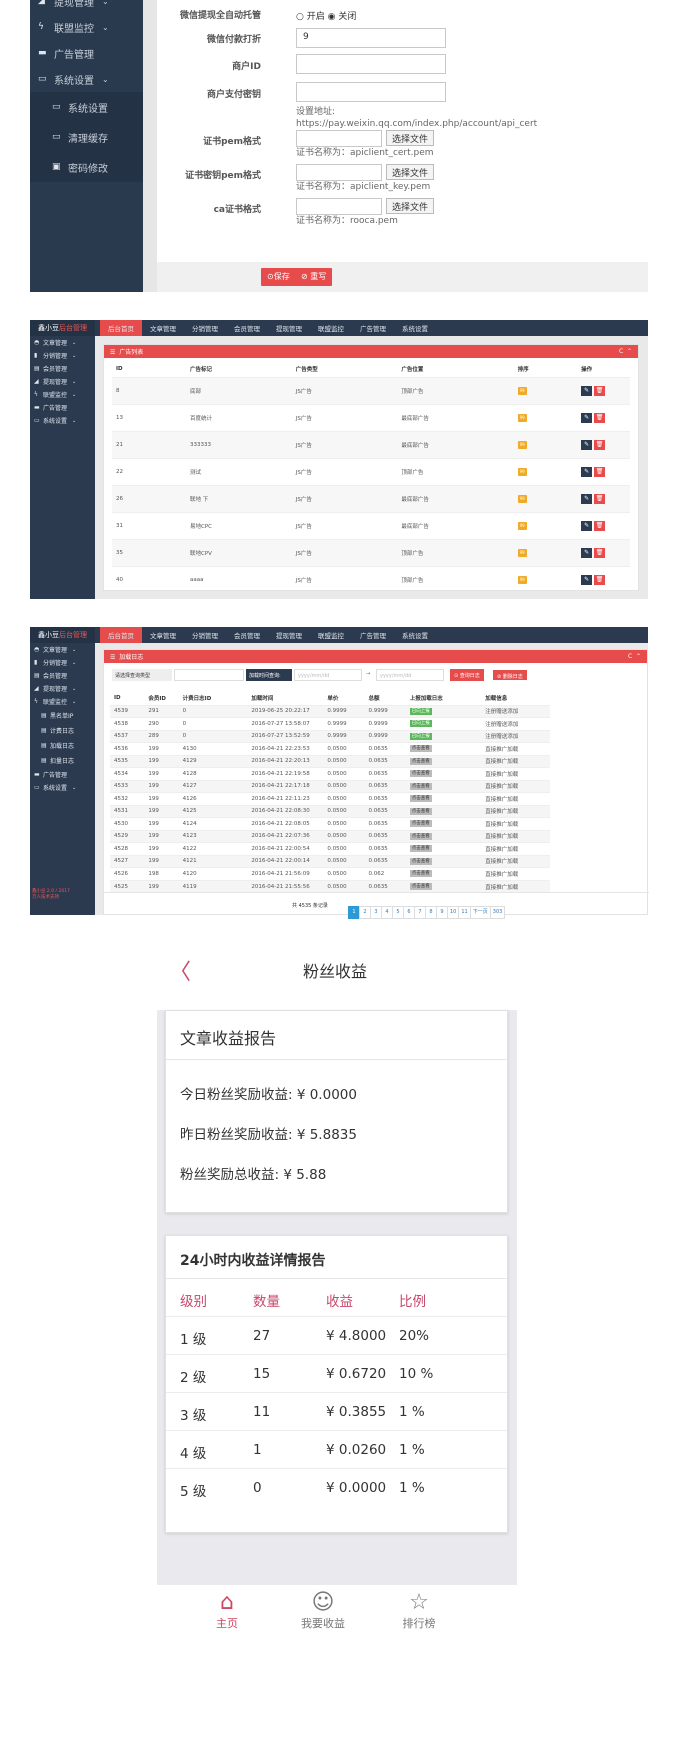 This screenshot has height=1750, width=678. Describe the element at coordinates (180, 970) in the screenshot. I see `back-icon: 〈` at that location.